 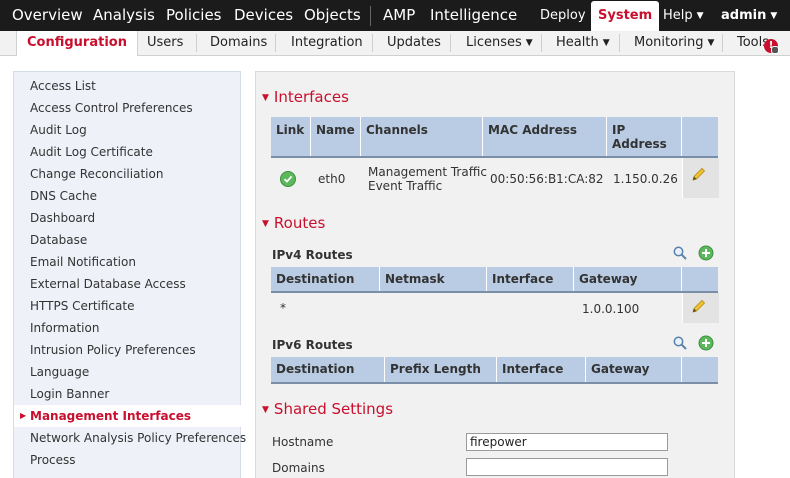 I want to click on sidebar-item-dashboard: Dashboard, so click(x=127, y=218).